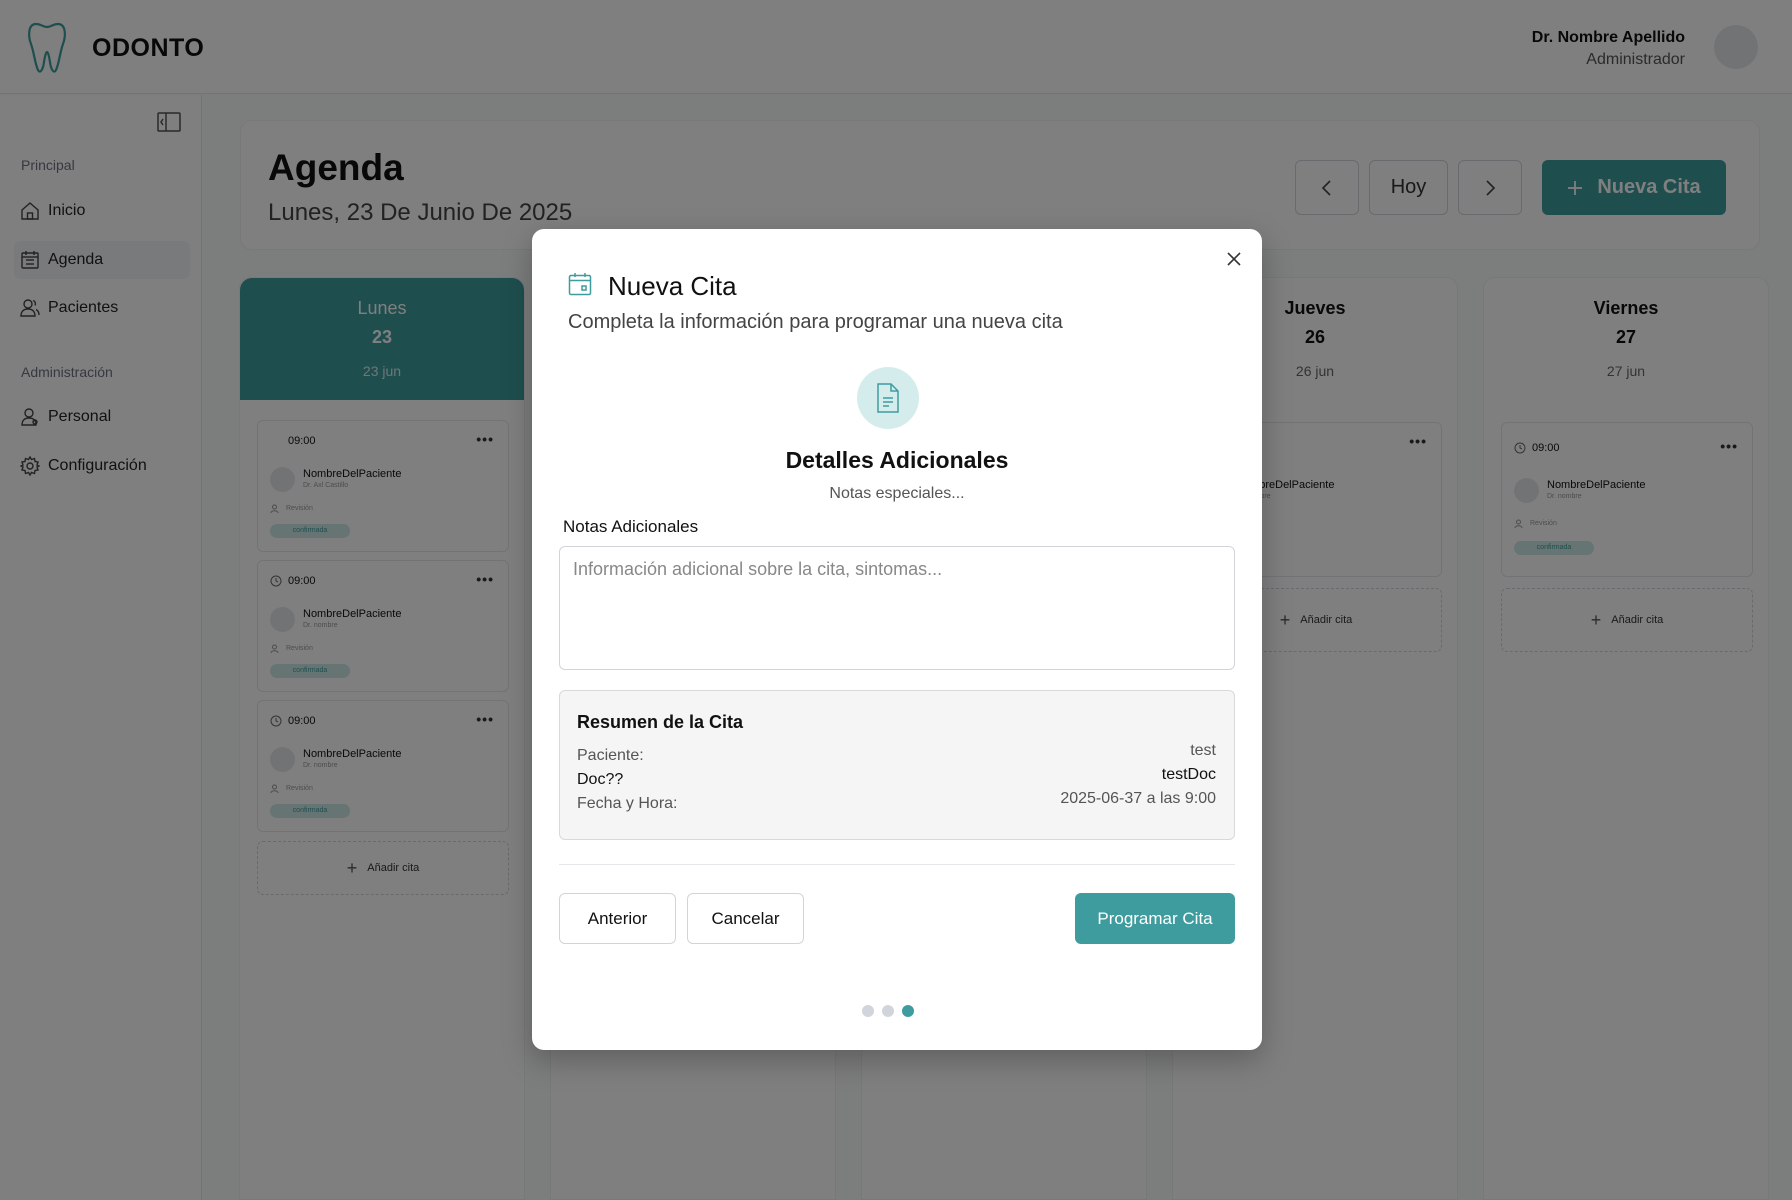  Describe the element at coordinates (660, 722) in the screenshot. I see `summary-title: Resumen de la Cita` at that location.